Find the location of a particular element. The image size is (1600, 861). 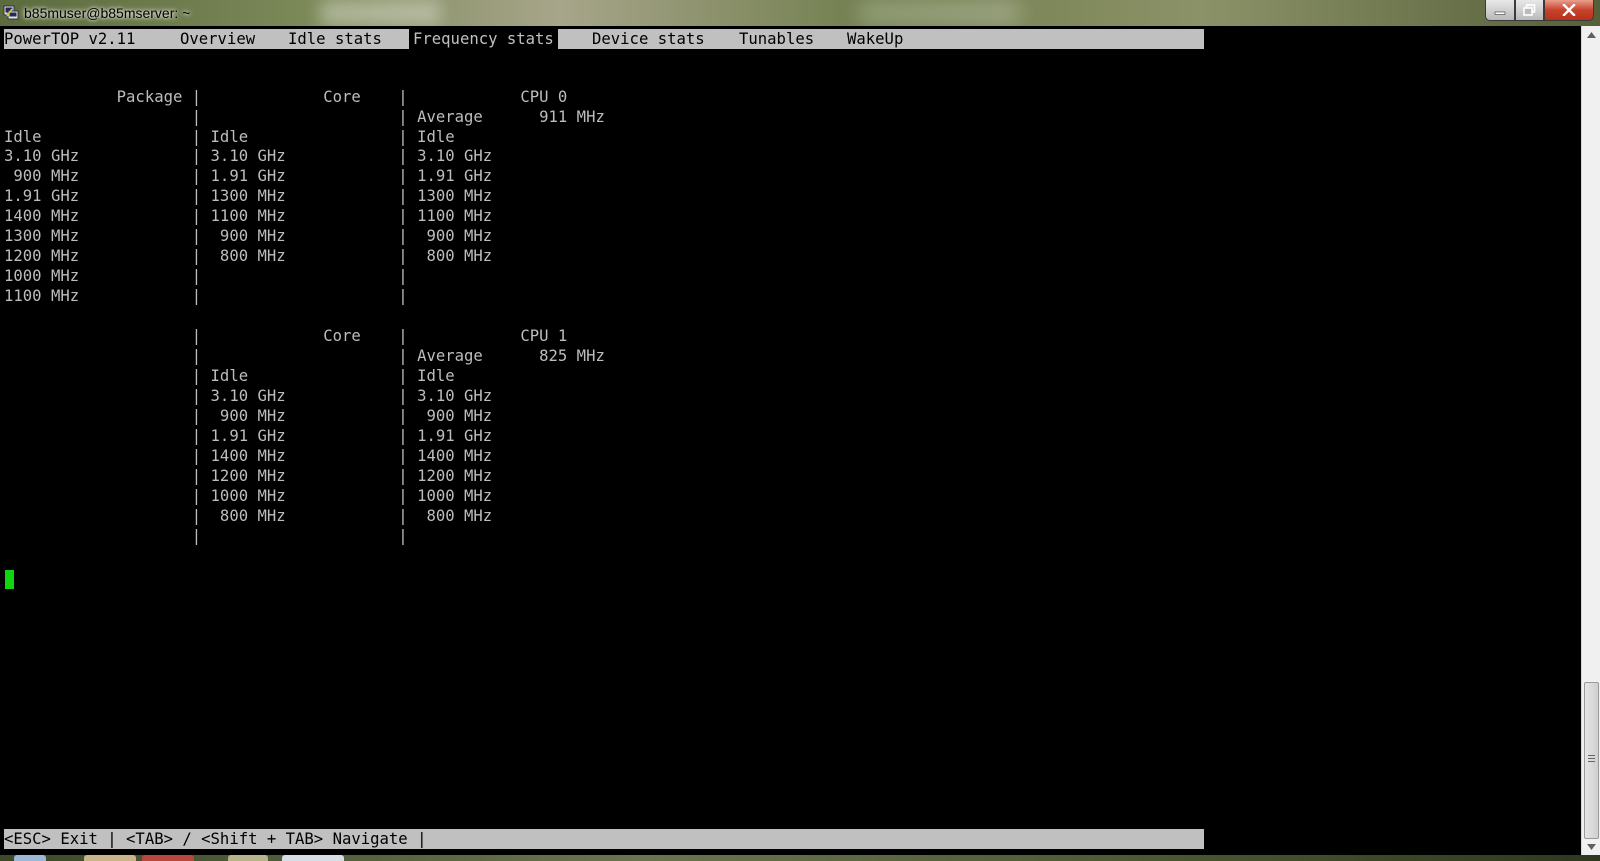

taskbar is located at coordinates (800, 858).